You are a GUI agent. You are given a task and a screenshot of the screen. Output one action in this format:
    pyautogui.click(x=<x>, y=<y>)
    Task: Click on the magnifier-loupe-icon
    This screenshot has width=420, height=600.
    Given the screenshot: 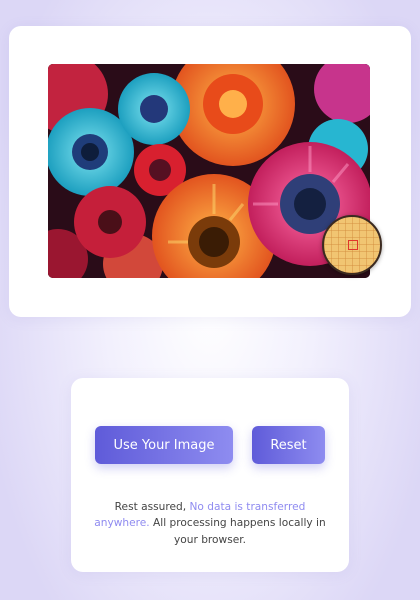 What is the action you would take?
    pyautogui.click(x=352, y=245)
    